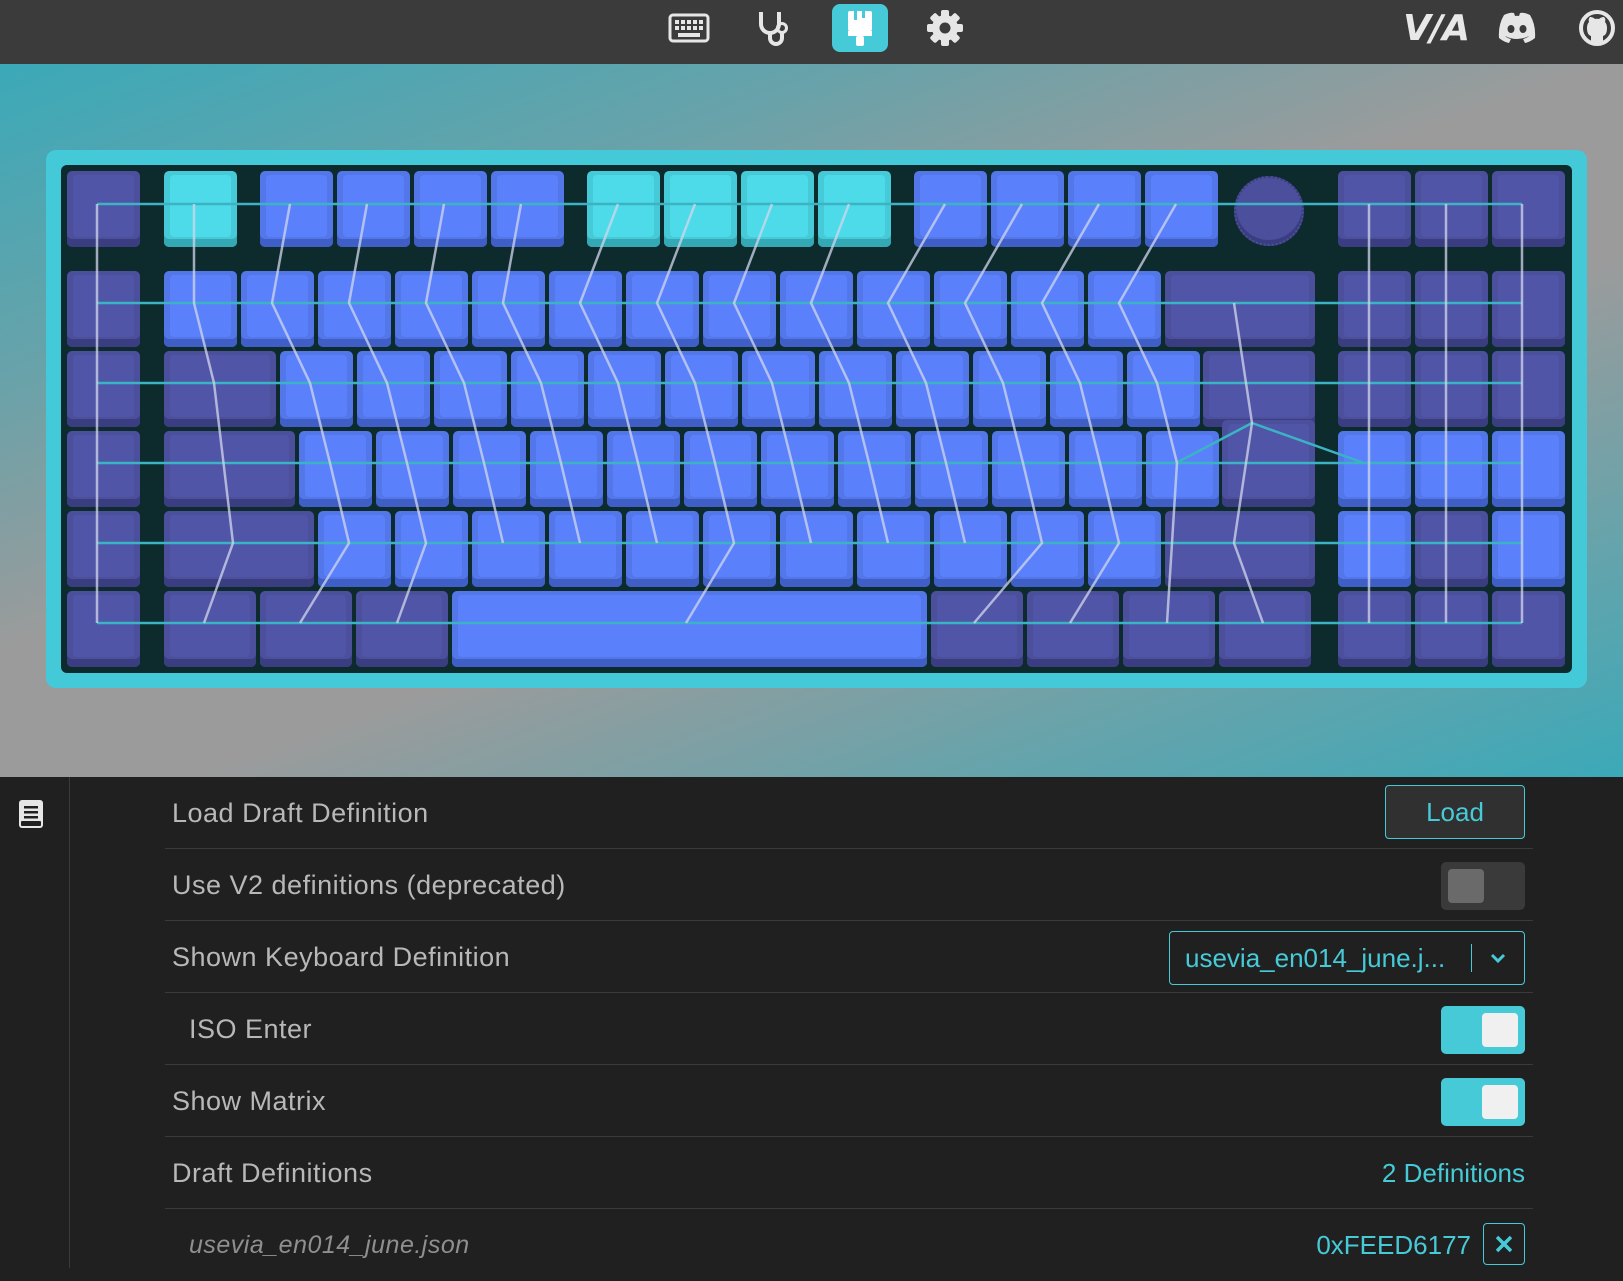 This screenshot has width=1623, height=1281. I want to click on via-logo: V/A, so click(1436, 28).